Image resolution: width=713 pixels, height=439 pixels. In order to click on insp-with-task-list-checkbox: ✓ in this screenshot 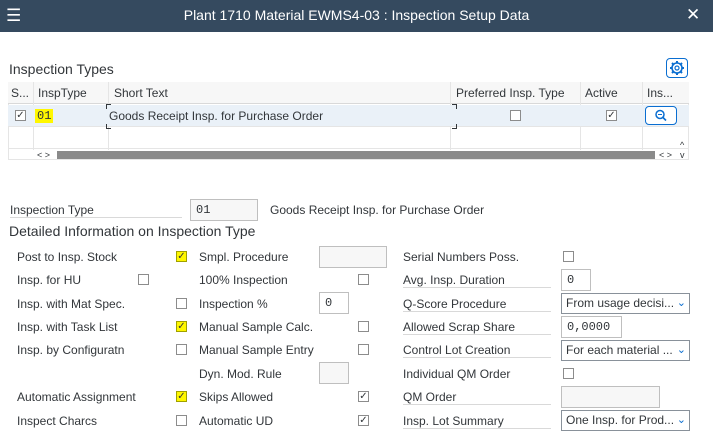, I will do `click(181, 326)`.